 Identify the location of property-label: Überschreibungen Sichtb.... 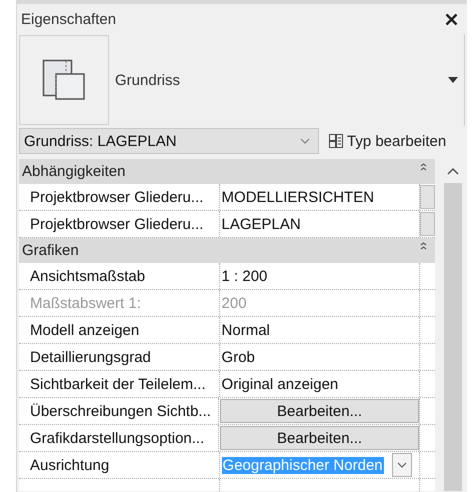
(119, 411).